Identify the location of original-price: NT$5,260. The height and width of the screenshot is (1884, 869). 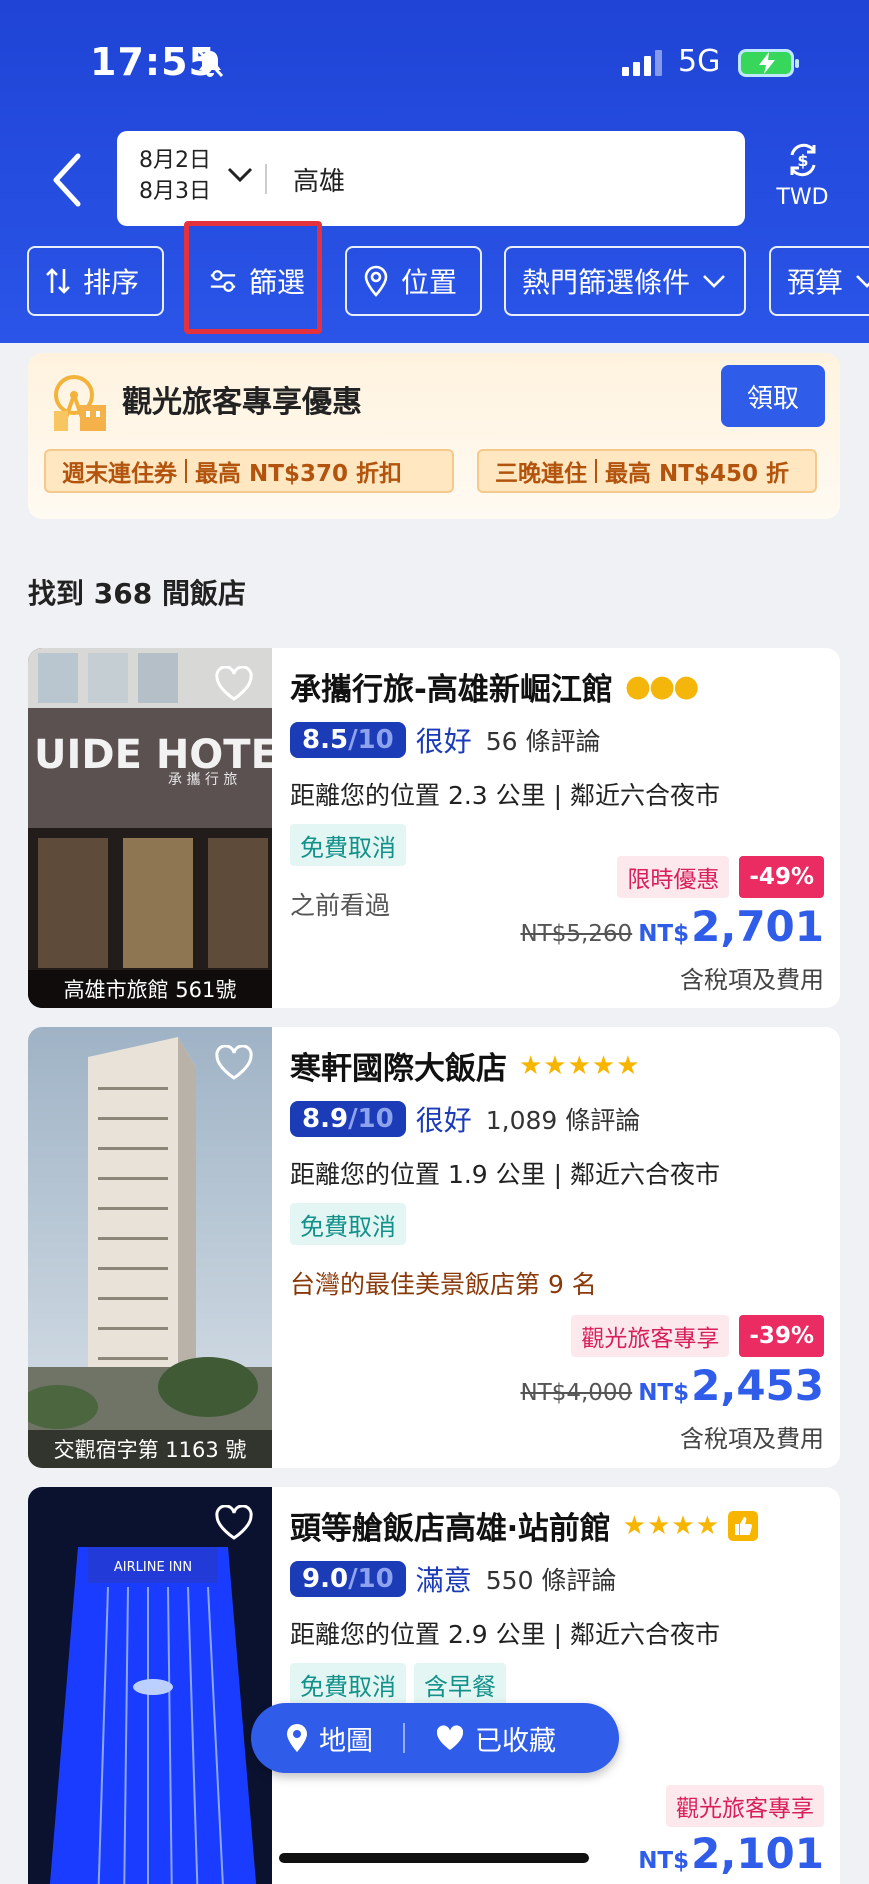
(576, 934).